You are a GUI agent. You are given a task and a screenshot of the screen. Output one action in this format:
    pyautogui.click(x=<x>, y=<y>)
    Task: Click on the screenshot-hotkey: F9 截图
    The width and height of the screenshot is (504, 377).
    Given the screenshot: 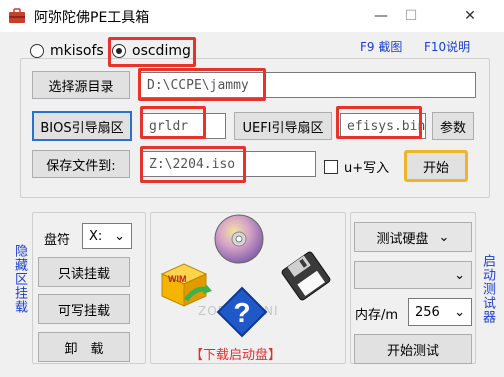 What is the action you would take?
    pyautogui.click(x=381, y=46)
    